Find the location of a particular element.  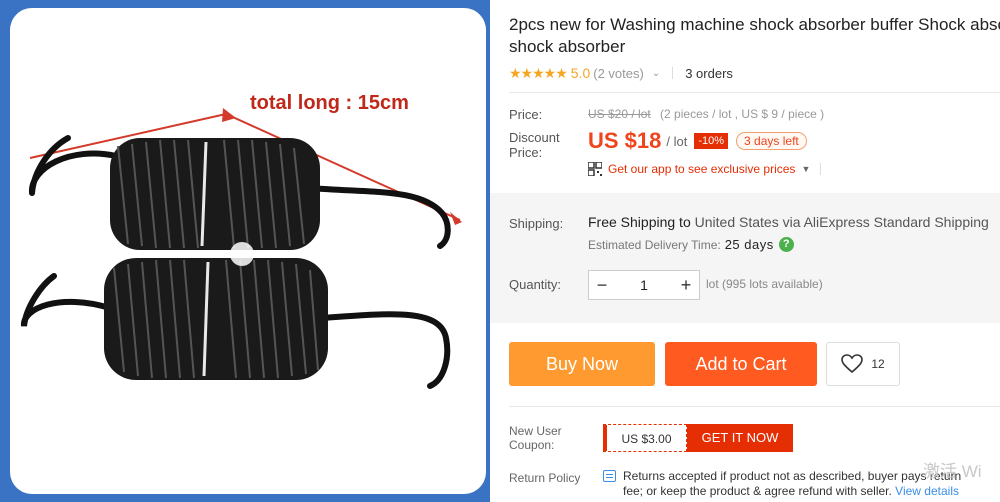

shipping-label: Shipping: is located at coordinates (536, 223).